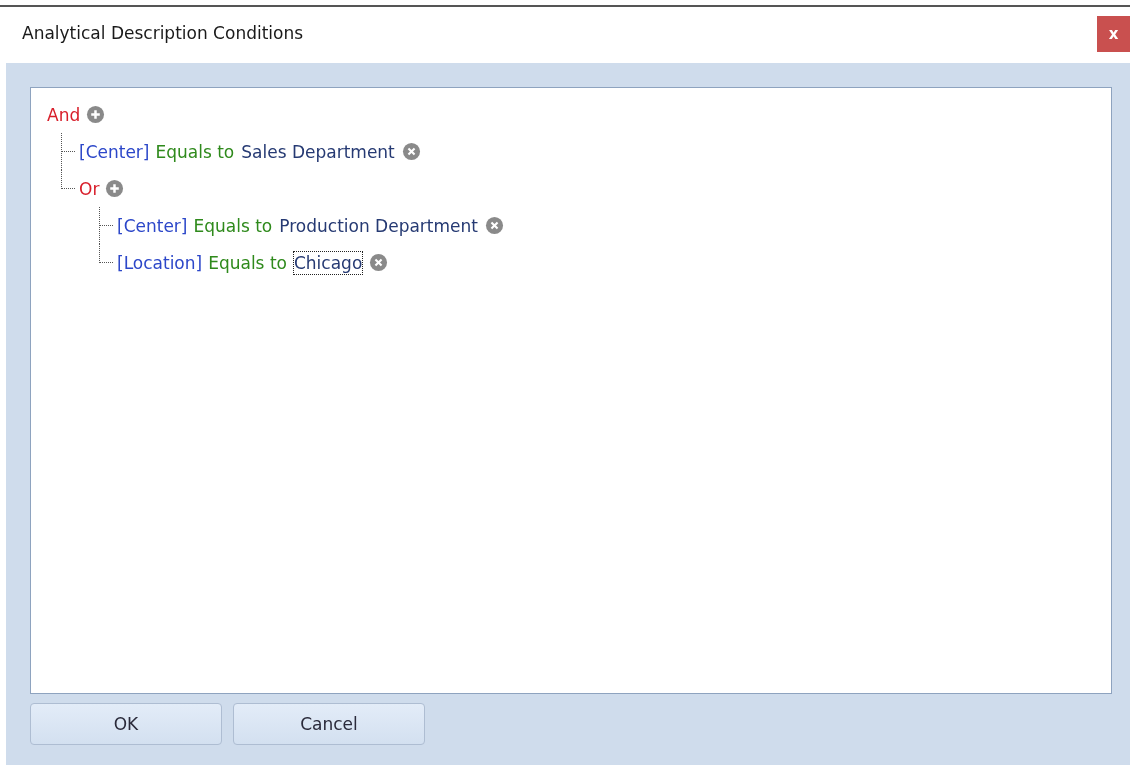  What do you see at coordinates (318, 151) in the screenshot?
I see `condition-value: Sales Department` at bounding box center [318, 151].